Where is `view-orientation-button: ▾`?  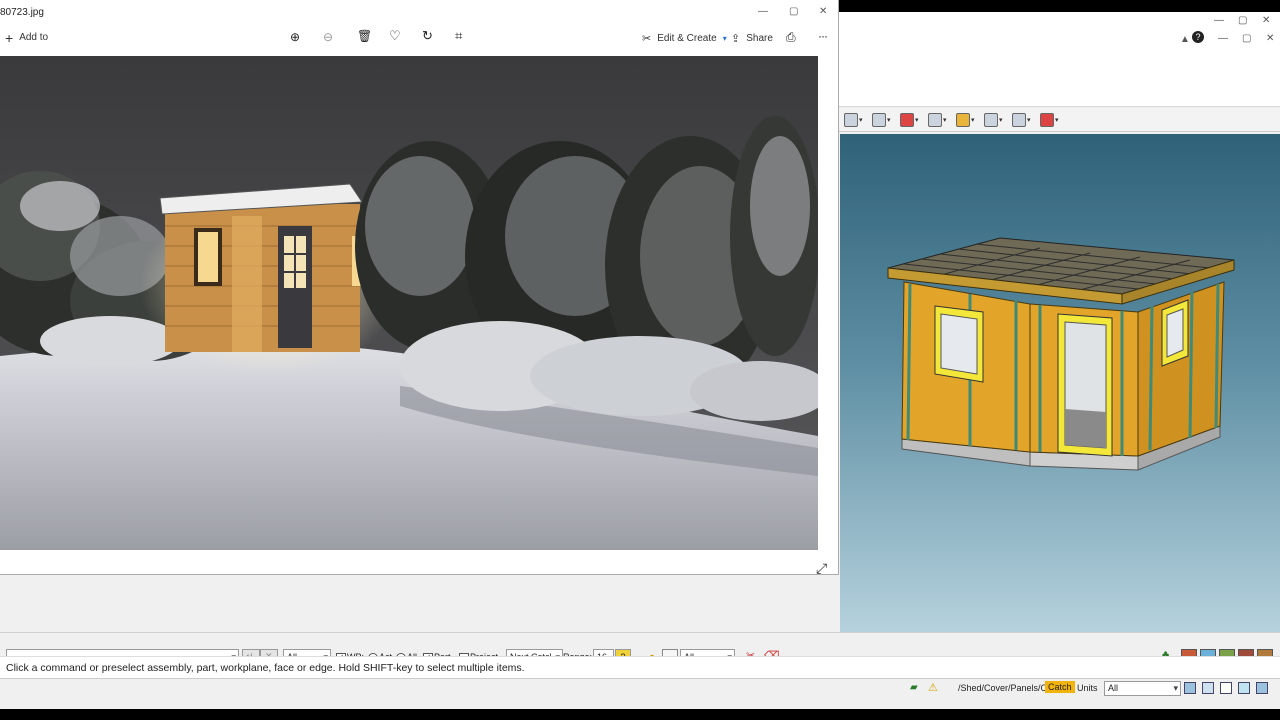 view-orientation-button: ▾ is located at coordinates (856, 120).